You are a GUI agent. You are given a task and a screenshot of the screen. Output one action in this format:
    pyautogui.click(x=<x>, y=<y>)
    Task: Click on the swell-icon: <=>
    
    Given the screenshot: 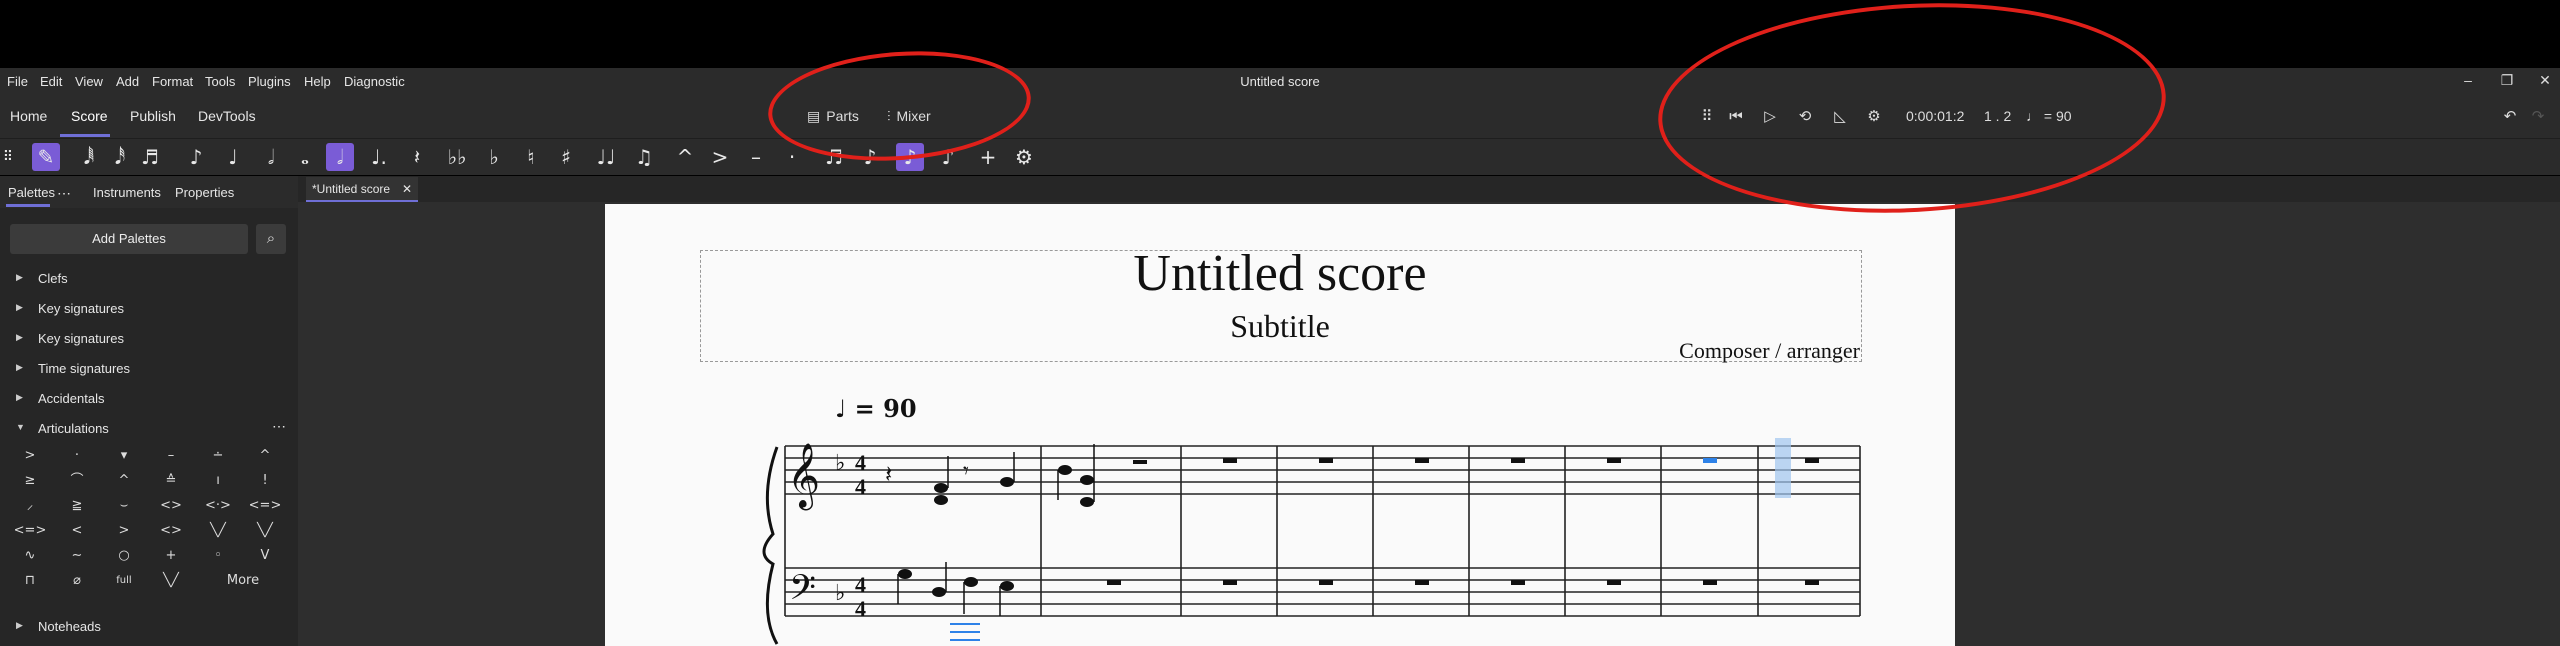 What is the action you would take?
    pyautogui.click(x=30, y=531)
    